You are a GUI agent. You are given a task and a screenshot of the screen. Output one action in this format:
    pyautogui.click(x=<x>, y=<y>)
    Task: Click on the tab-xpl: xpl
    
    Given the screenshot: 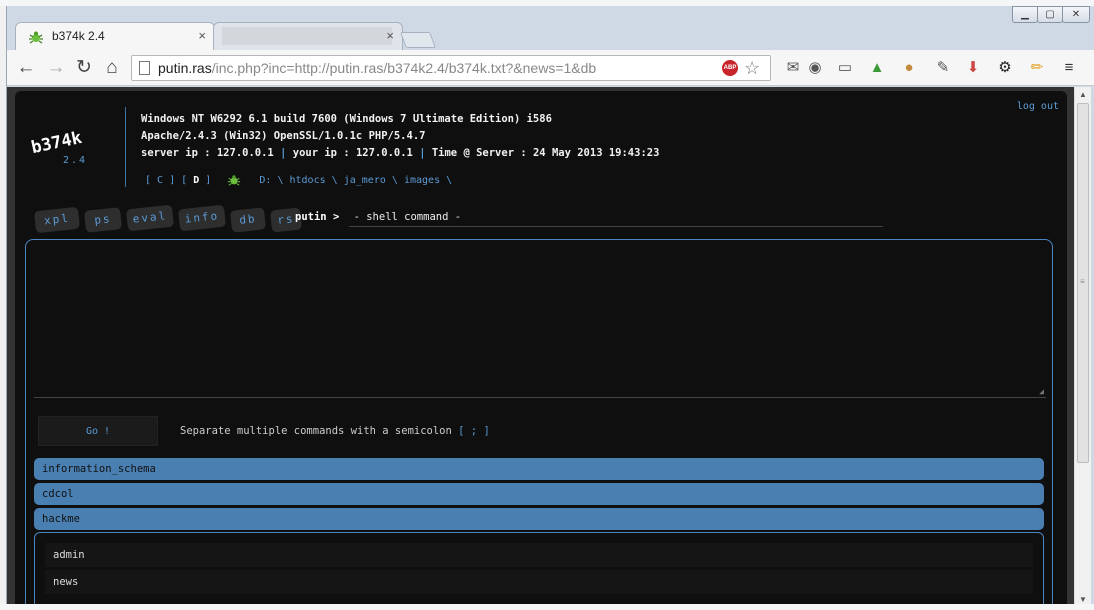 What is the action you would take?
    pyautogui.click(x=57, y=220)
    